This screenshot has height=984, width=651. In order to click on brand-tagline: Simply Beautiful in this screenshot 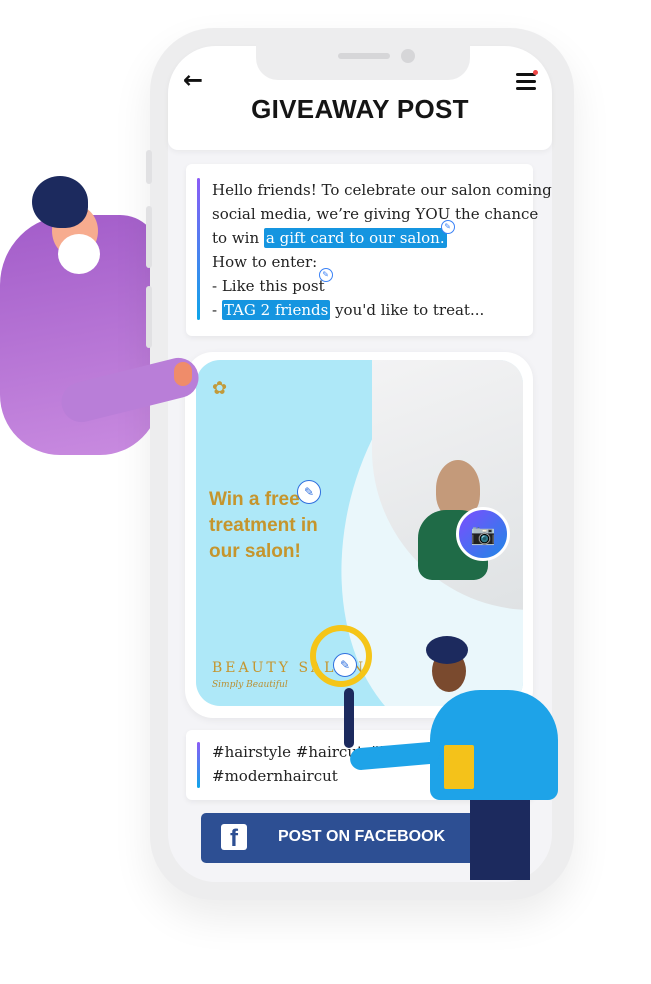, I will do `click(250, 685)`.